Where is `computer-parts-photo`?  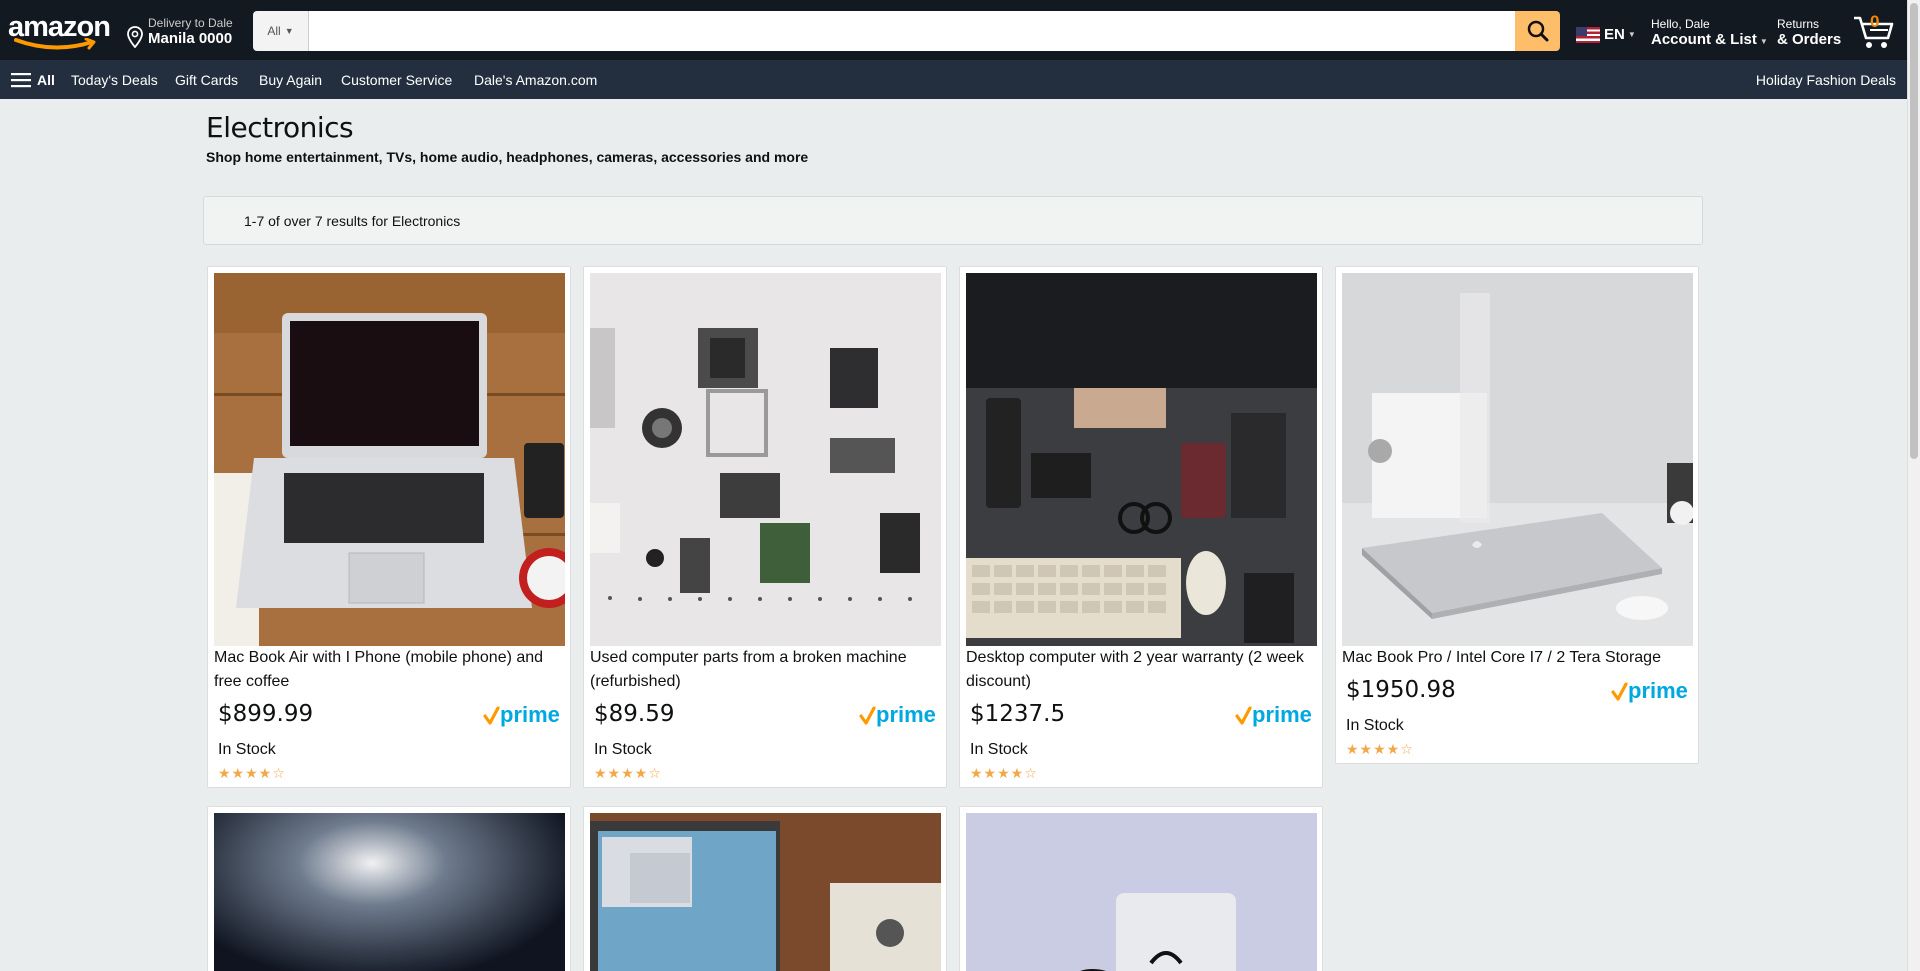 computer-parts-photo is located at coordinates (765, 459).